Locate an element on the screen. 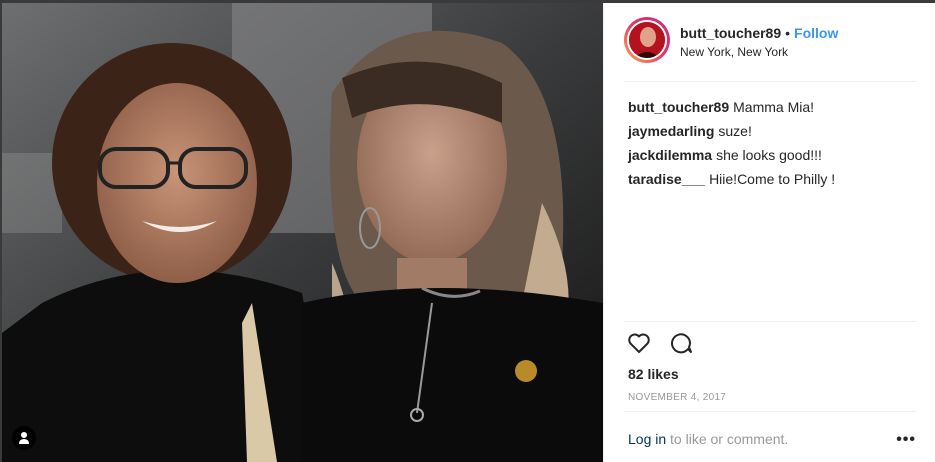 Image resolution: width=935 pixels, height=462 pixels. comment-bubble-icon is located at coordinates (681, 343).